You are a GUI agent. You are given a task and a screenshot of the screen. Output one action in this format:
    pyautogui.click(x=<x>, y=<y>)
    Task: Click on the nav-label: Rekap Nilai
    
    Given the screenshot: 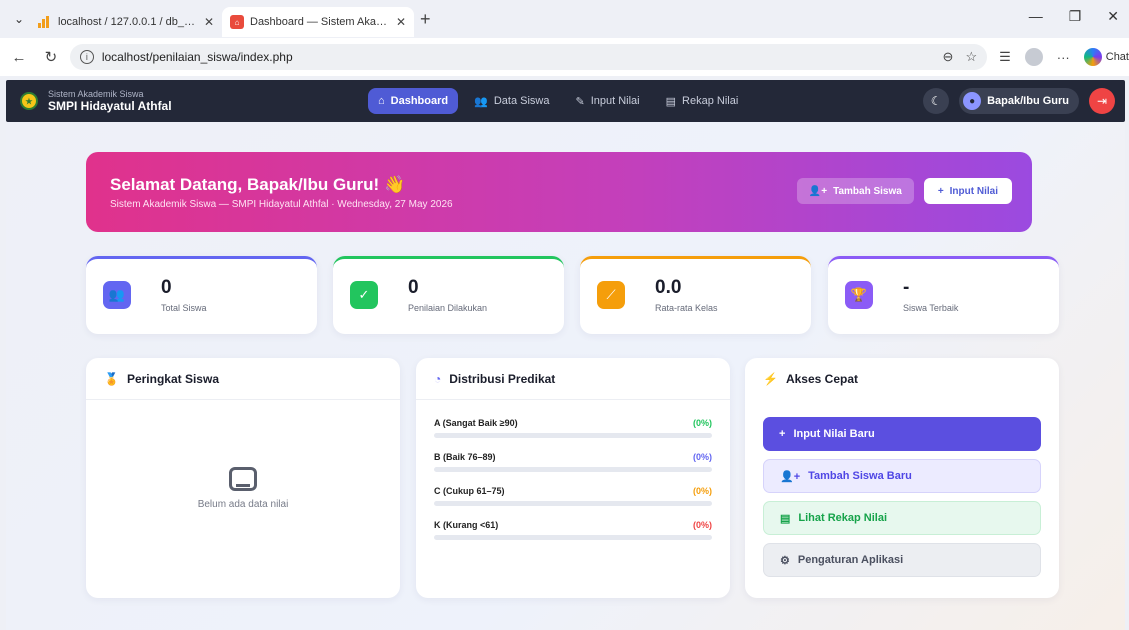 What is the action you would take?
    pyautogui.click(x=710, y=101)
    